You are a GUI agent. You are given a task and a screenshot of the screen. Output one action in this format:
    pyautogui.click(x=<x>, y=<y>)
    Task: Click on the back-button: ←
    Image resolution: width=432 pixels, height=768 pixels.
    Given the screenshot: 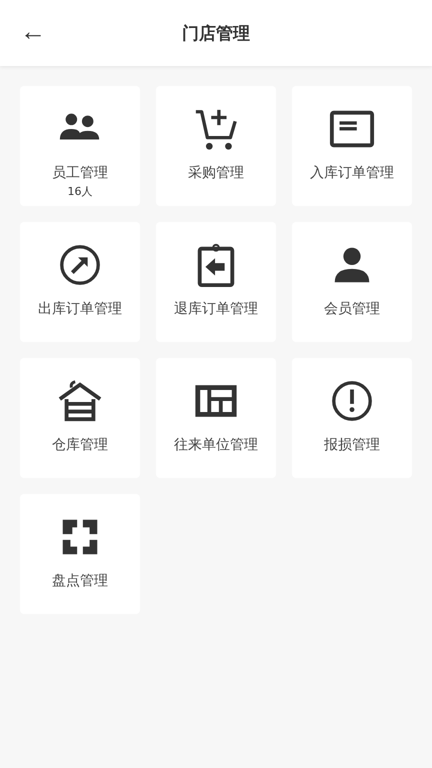 What is the action you would take?
    pyautogui.click(x=23, y=33)
    